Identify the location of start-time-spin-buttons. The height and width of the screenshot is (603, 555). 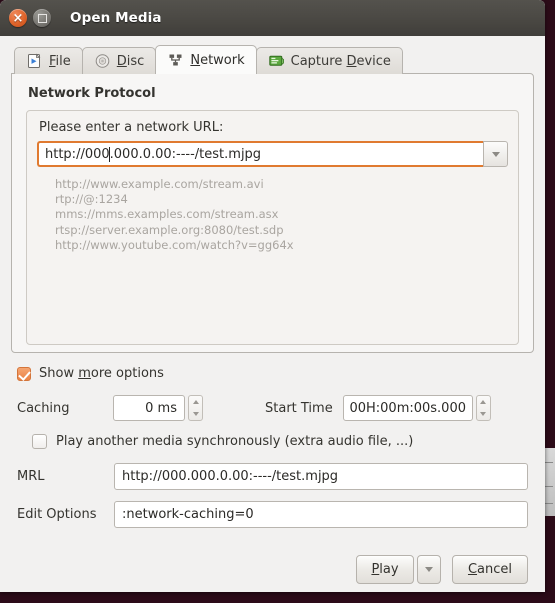
(483, 408).